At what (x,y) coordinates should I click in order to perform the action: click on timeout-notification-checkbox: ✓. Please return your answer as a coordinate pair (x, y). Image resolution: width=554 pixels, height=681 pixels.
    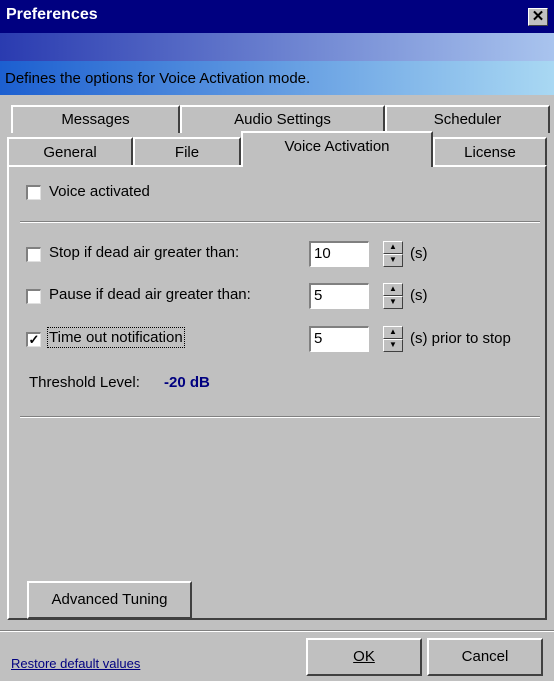
    Looking at the image, I should click on (33, 339).